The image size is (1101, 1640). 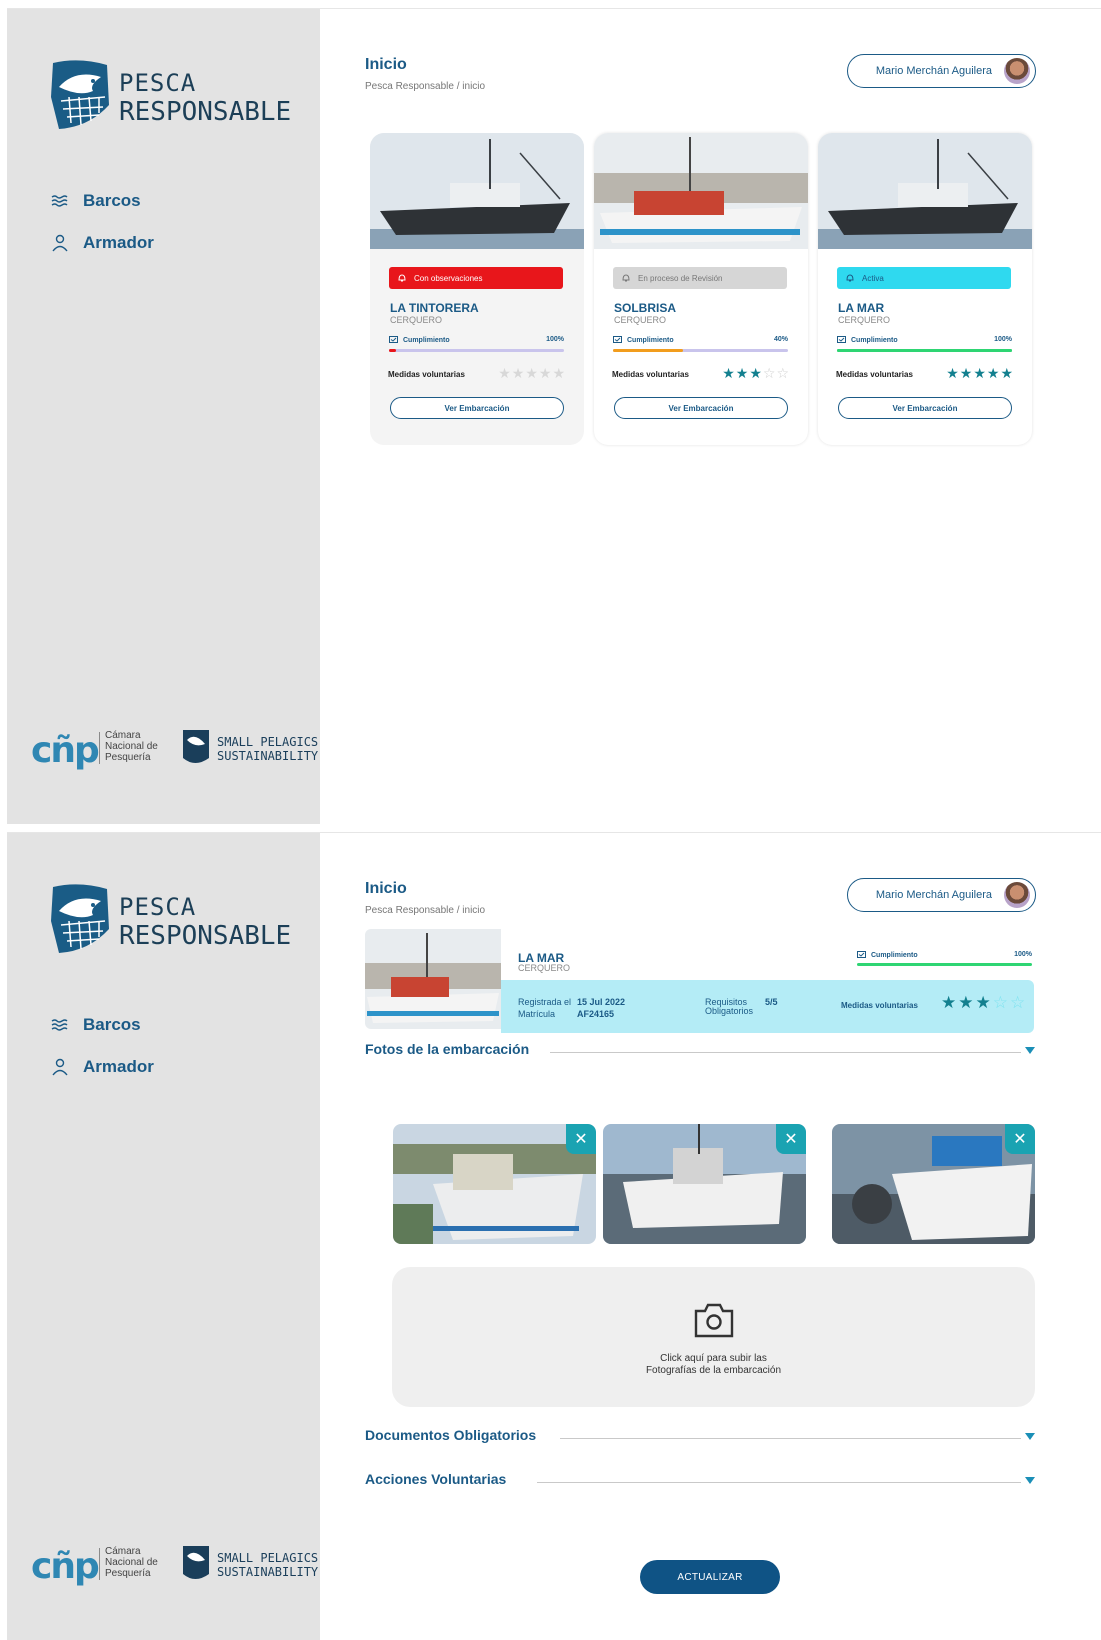 What do you see at coordinates (701, 374) in the screenshot?
I see `voluntary-measures-row: Medidas voluntarias ★★★☆☆` at bounding box center [701, 374].